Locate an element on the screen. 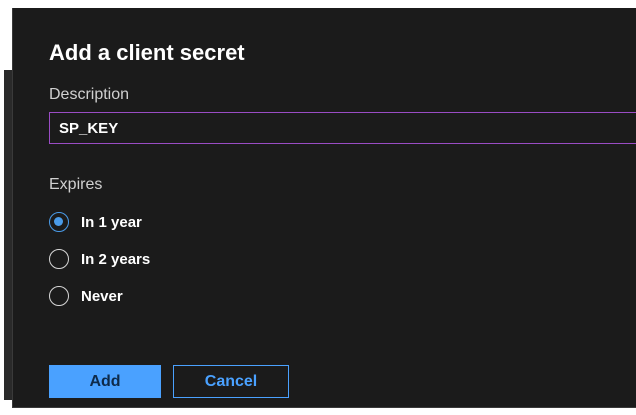  expires-label: Expires is located at coordinates (76, 184).